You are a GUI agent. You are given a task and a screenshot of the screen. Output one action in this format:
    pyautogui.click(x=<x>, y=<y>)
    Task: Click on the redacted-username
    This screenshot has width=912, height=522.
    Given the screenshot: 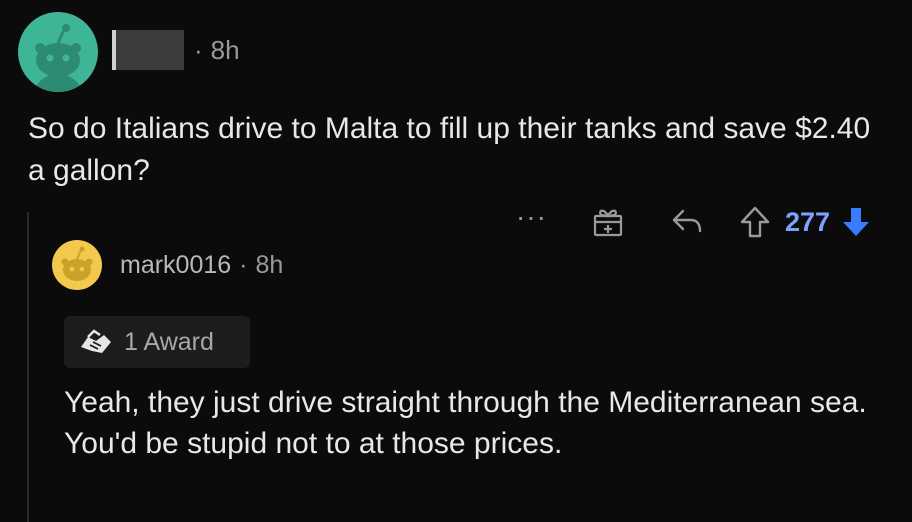 What is the action you would take?
    pyautogui.click(x=148, y=50)
    